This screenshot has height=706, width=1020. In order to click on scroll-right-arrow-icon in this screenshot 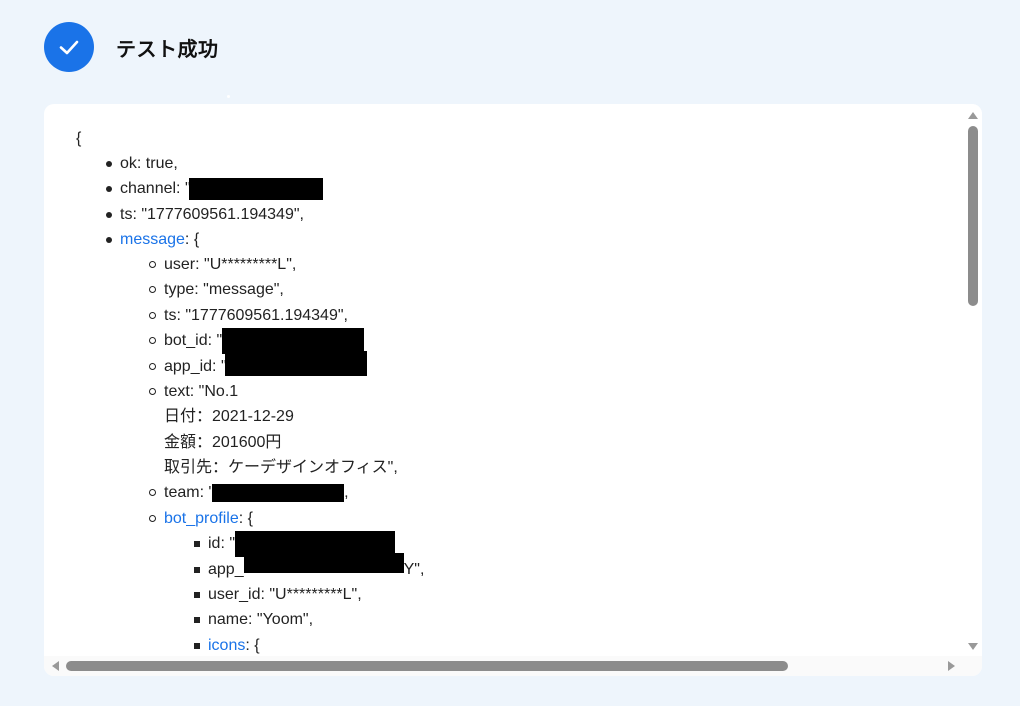, I will do `click(951, 666)`.